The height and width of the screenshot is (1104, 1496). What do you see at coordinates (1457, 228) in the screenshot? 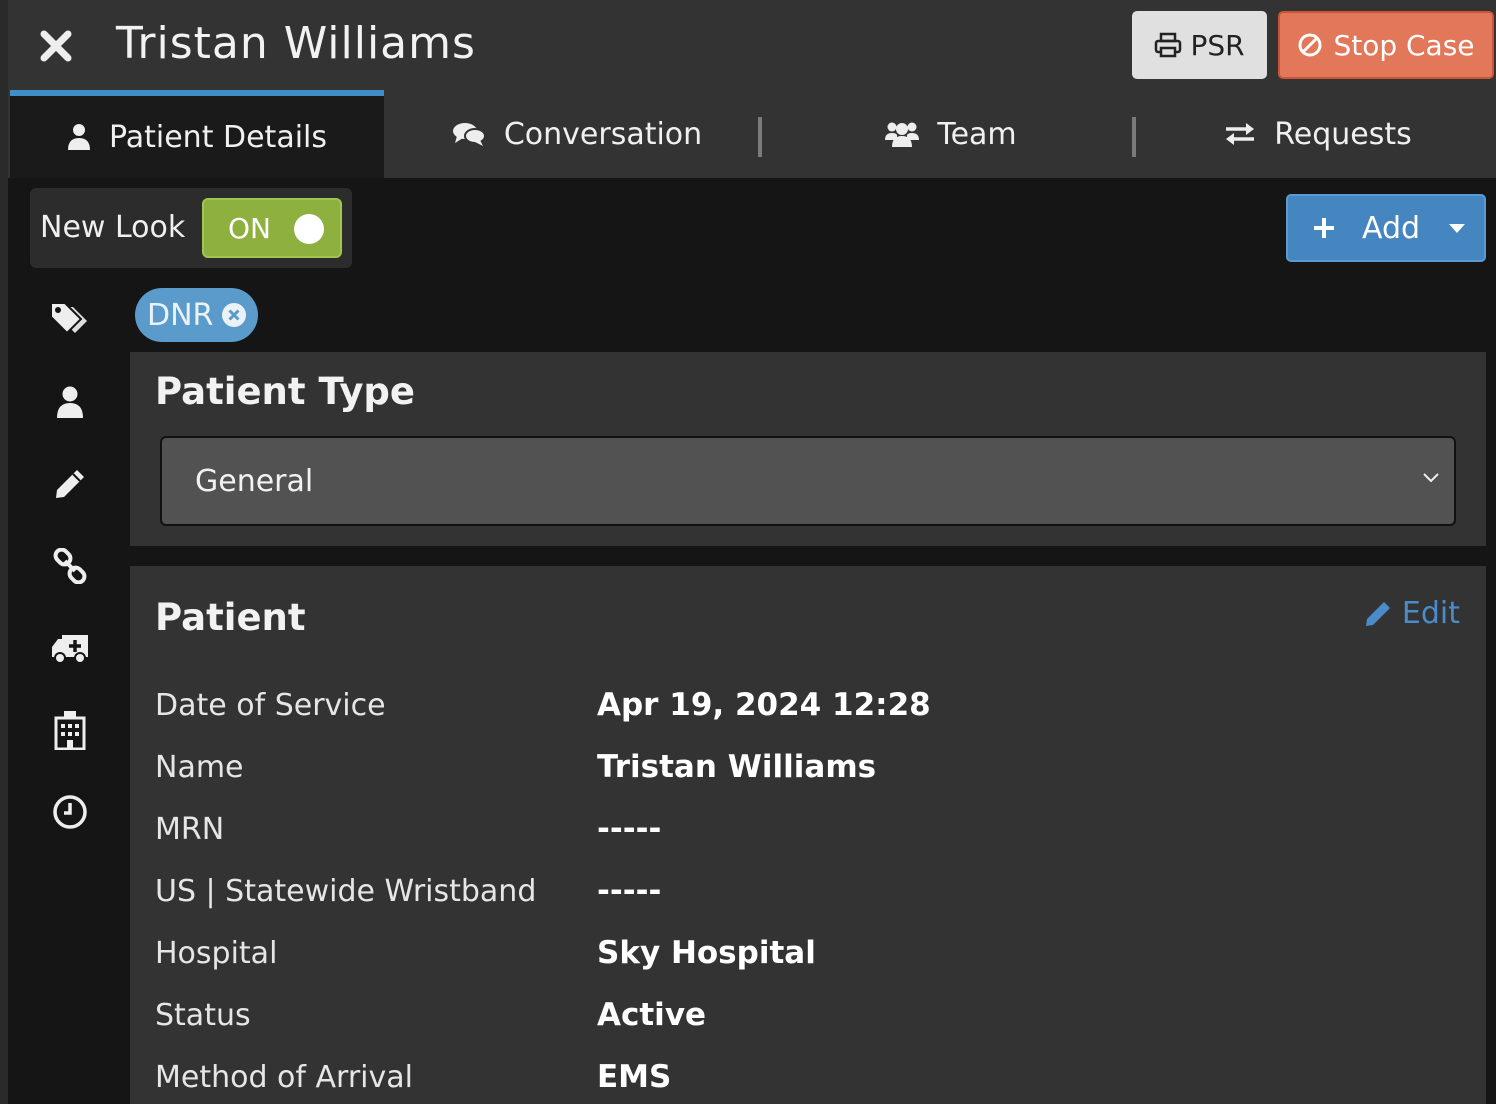
I see `caret-down-icon` at bounding box center [1457, 228].